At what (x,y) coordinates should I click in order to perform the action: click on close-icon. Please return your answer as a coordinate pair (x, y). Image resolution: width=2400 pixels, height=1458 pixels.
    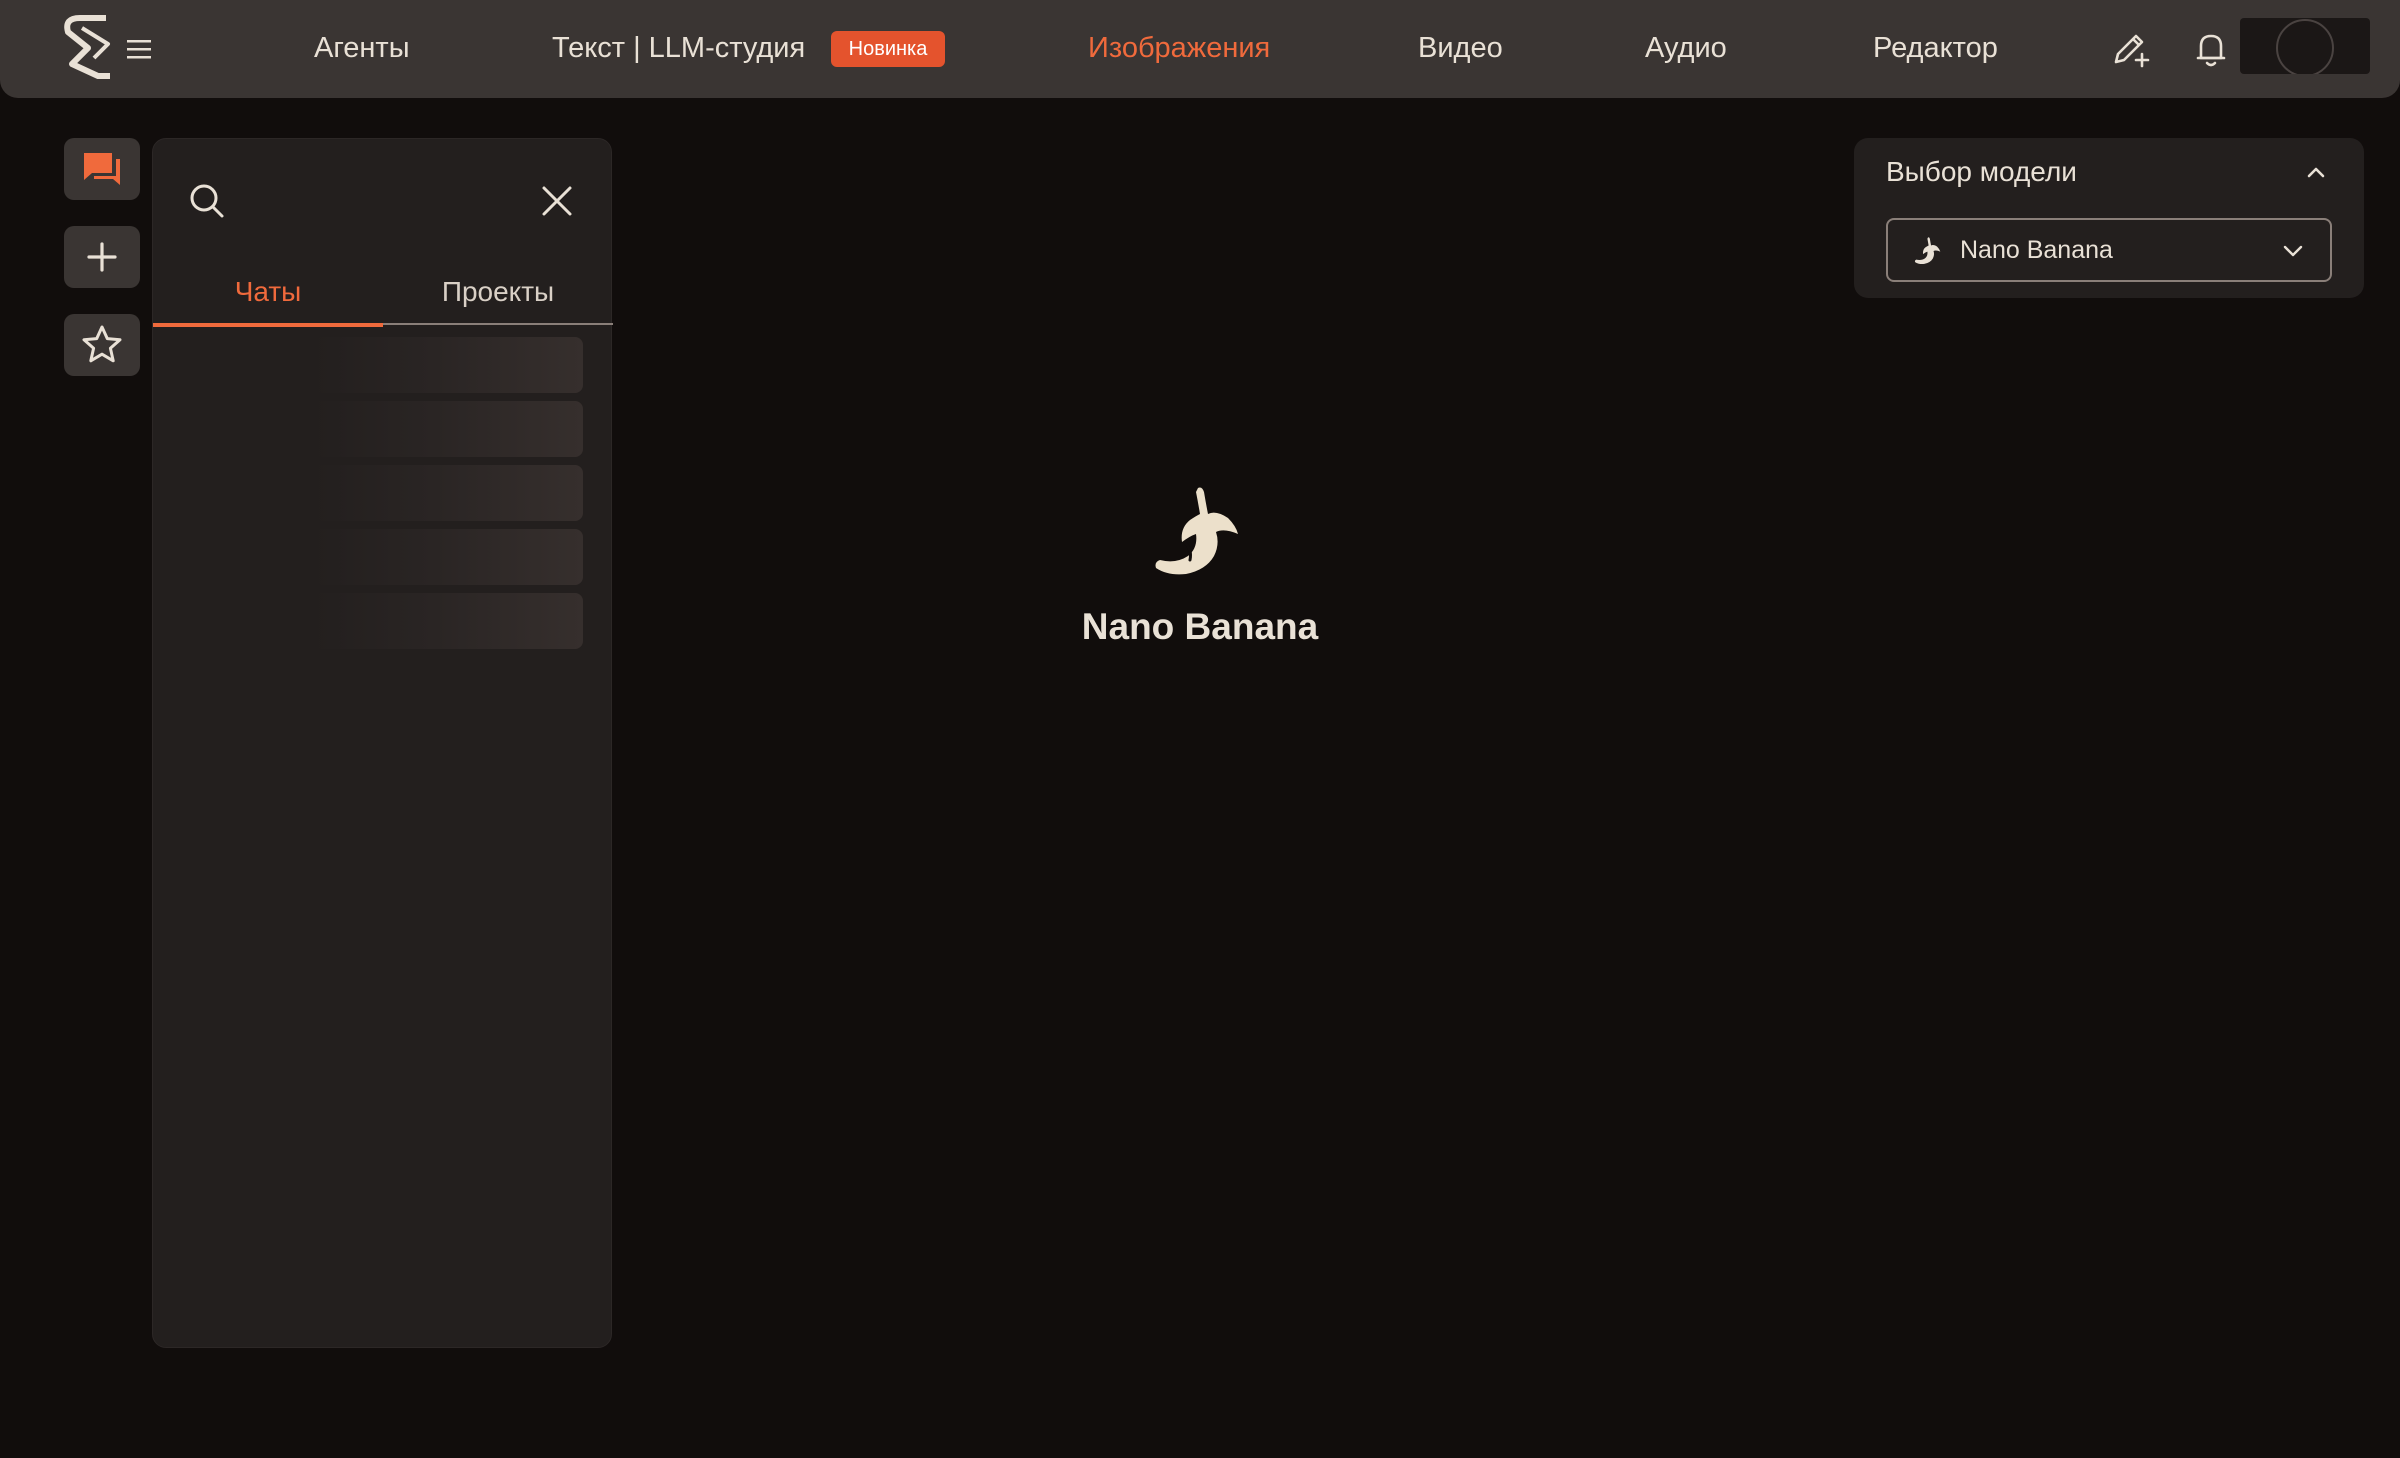
    Looking at the image, I should click on (557, 201).